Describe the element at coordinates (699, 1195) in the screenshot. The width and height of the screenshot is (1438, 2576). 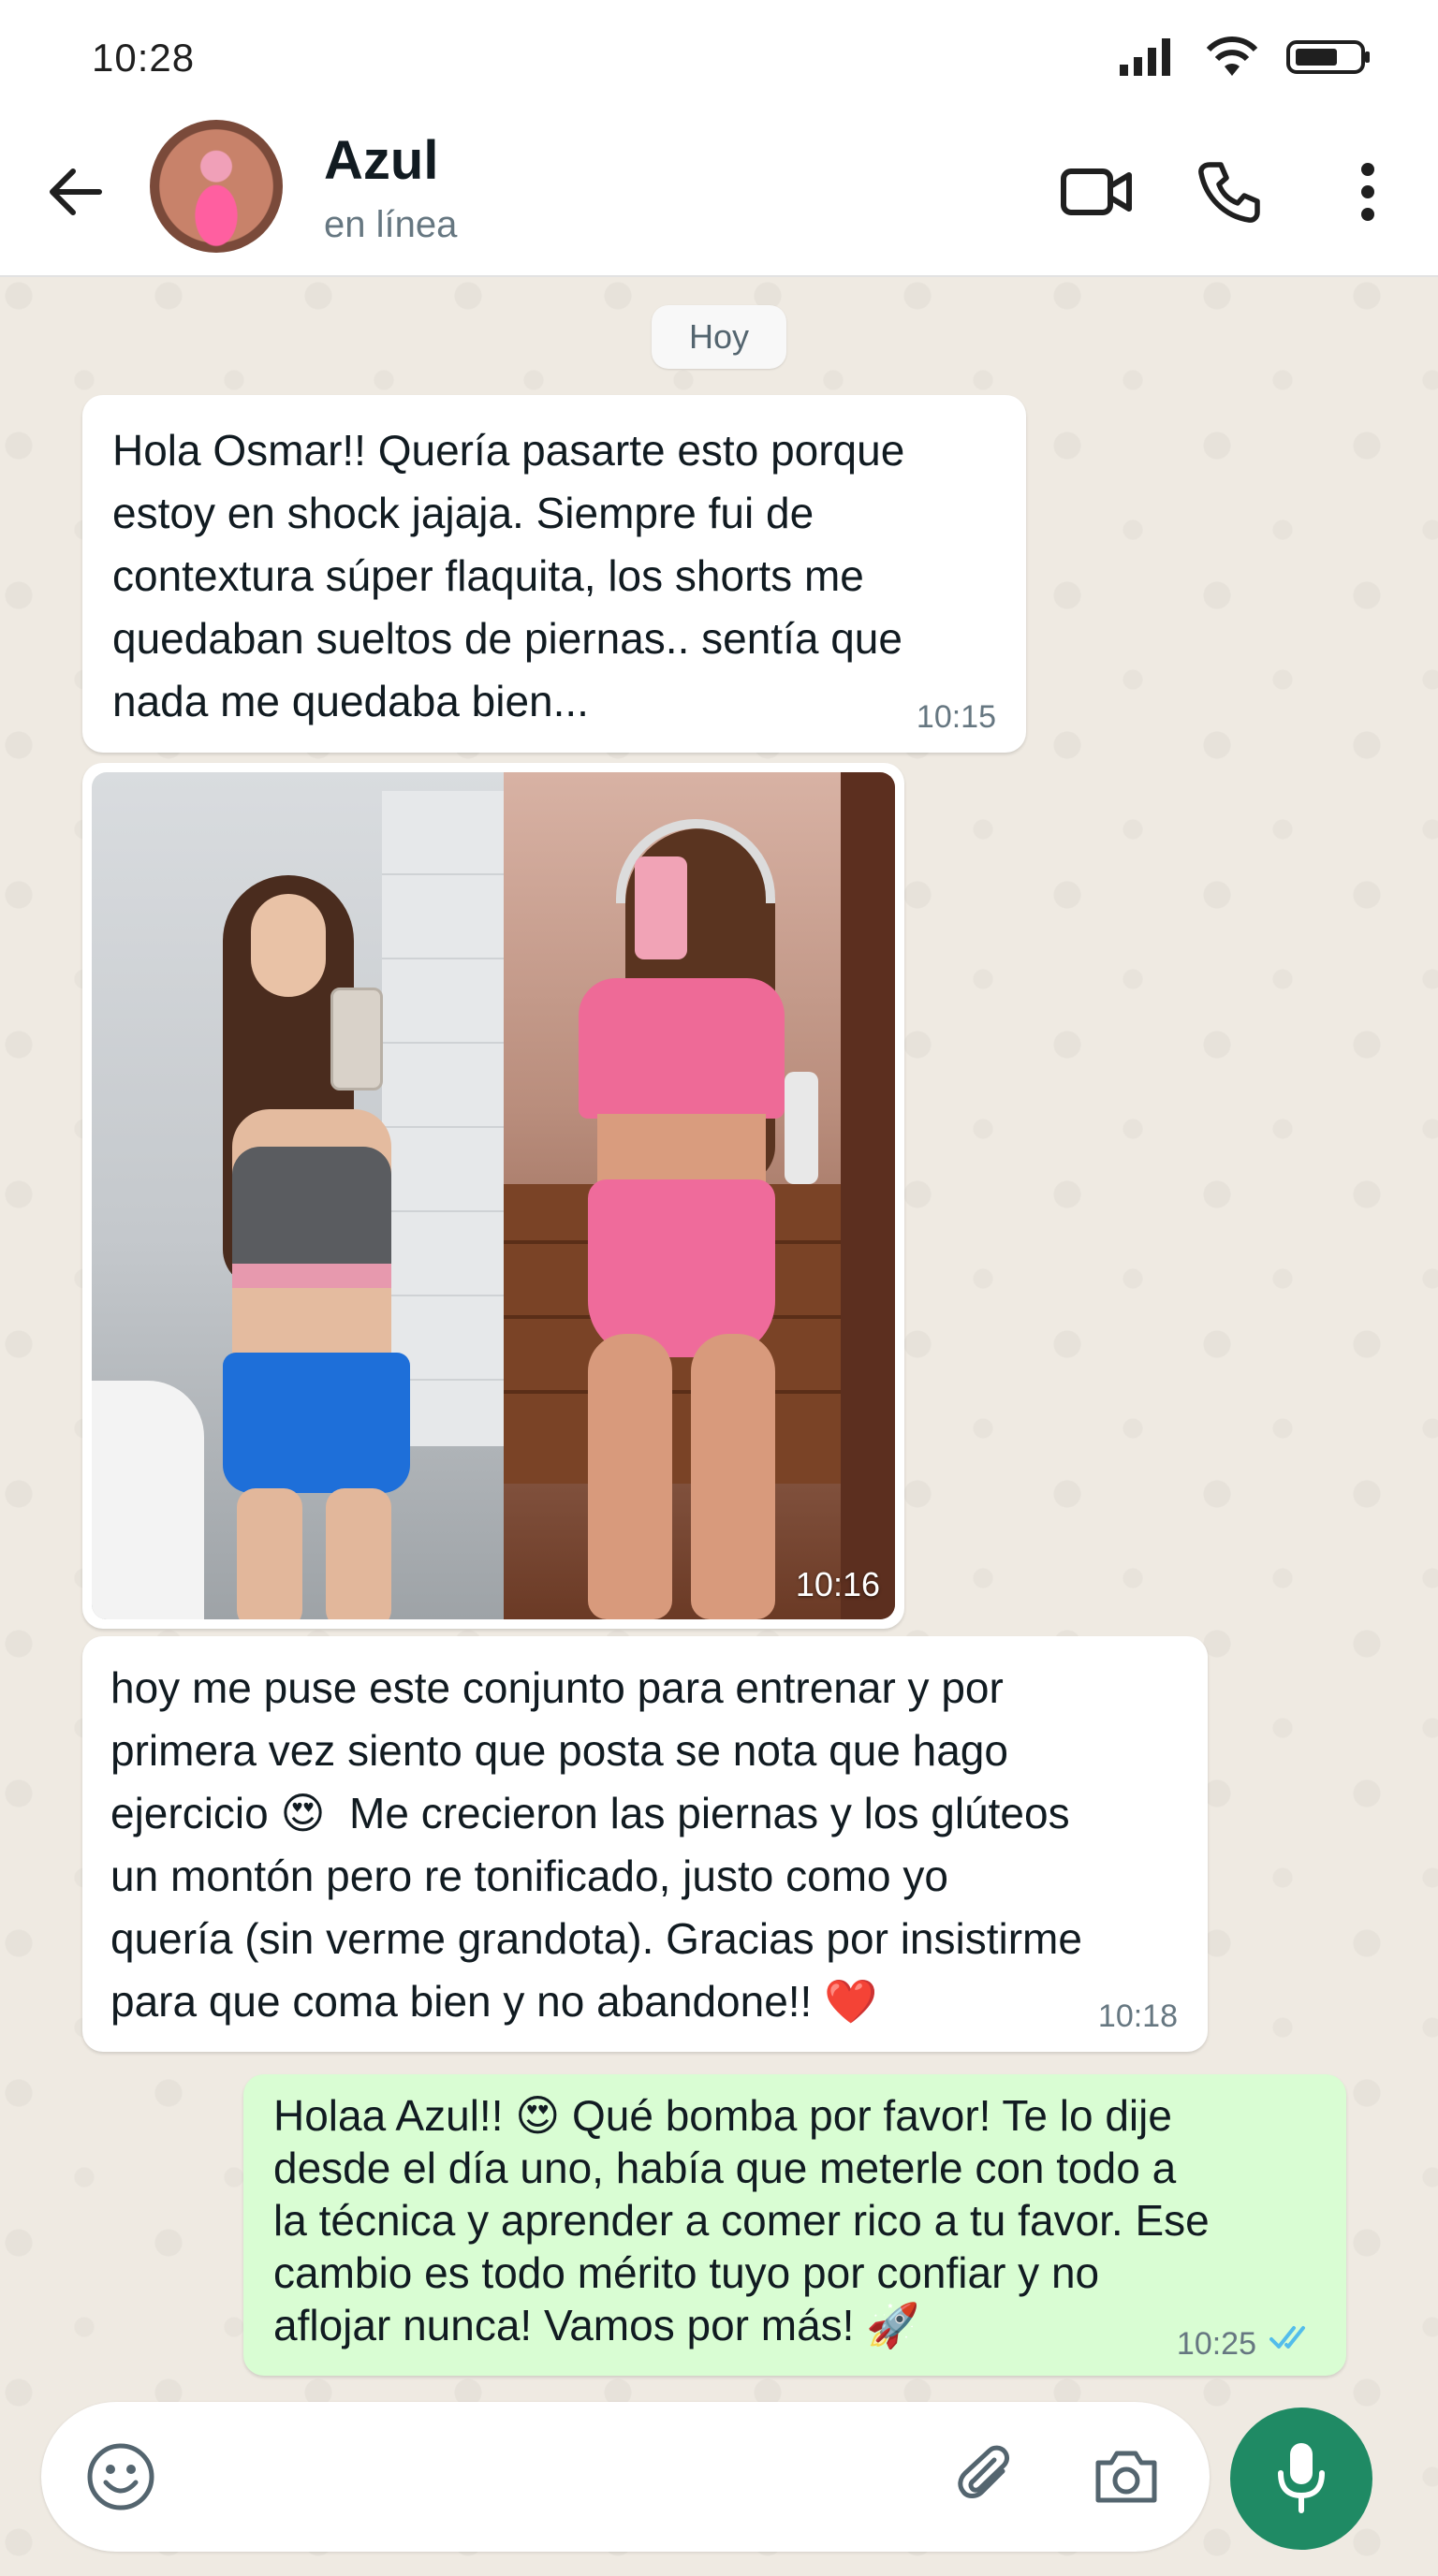
I see `photo-after` at that location.